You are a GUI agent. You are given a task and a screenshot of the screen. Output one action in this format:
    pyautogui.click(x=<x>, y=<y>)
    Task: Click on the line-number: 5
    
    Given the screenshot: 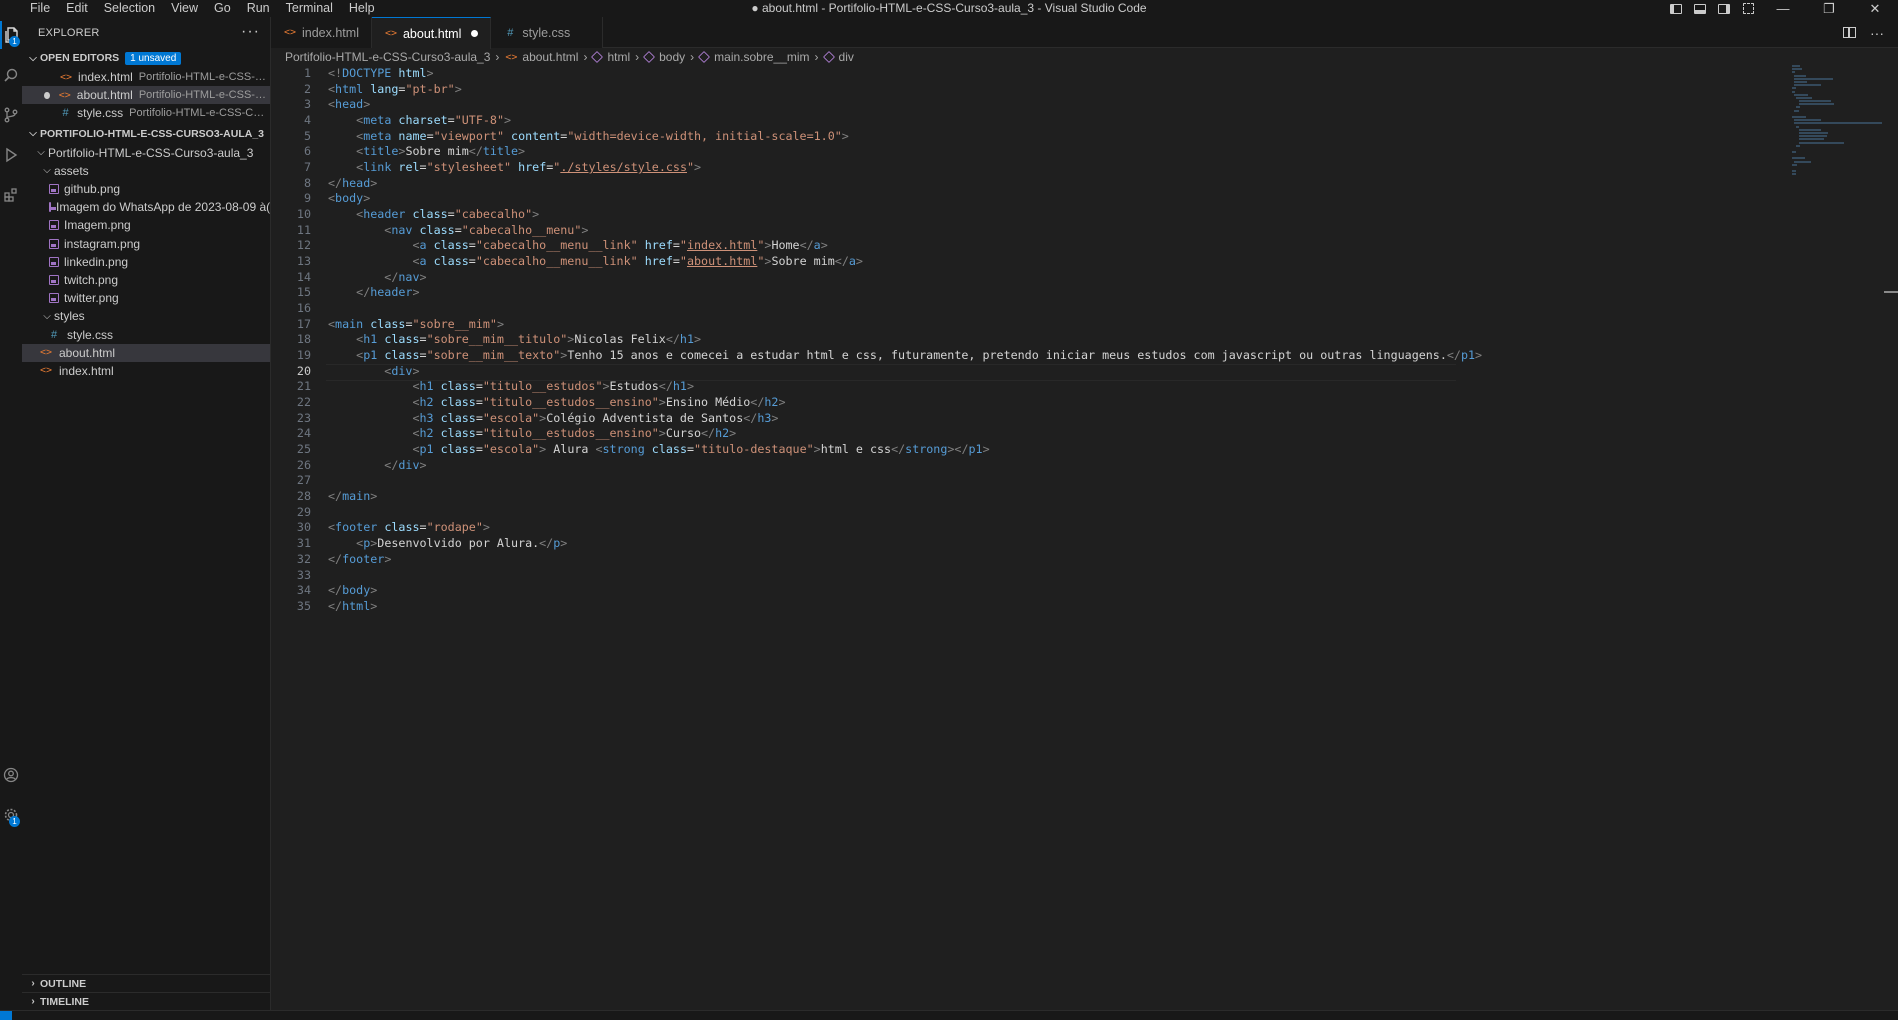 What is the action you would take?
    pyautogui.click(x=307, y=135)
    